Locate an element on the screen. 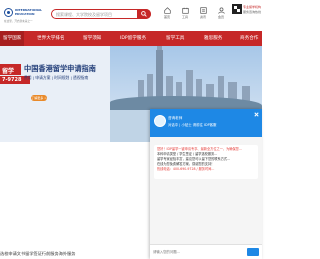  nav-item-business: 商务合作 is located at coordinates (249, 38).